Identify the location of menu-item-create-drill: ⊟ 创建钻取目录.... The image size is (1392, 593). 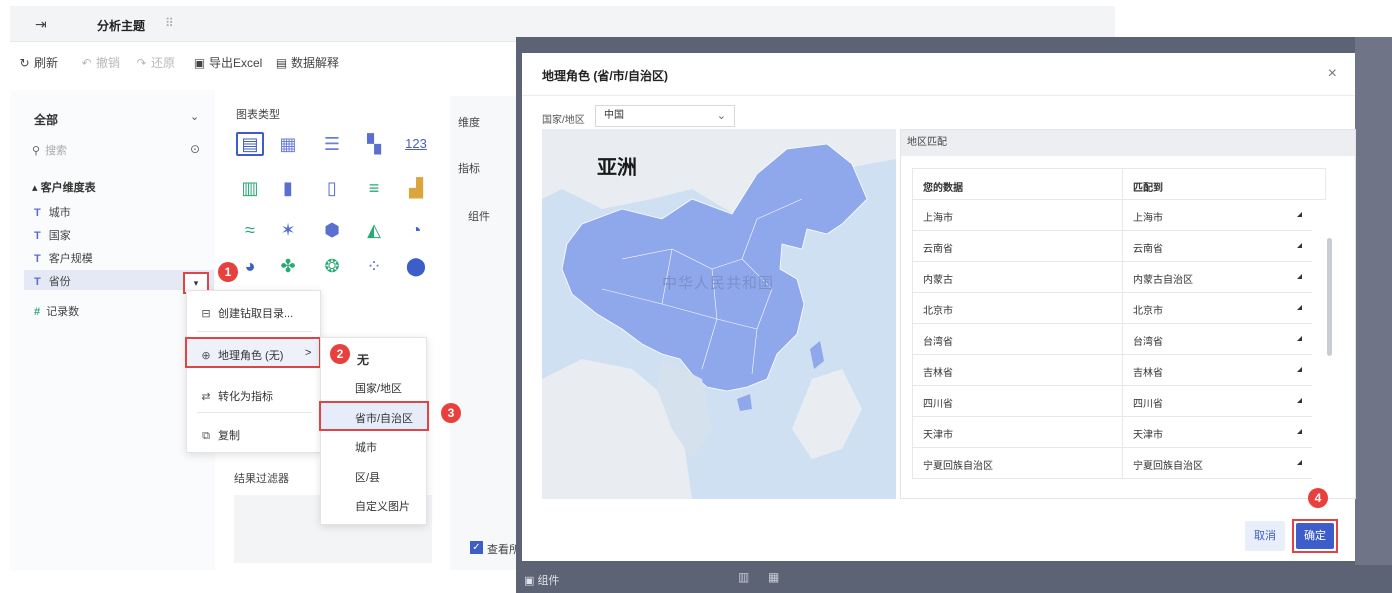
(246, 313).